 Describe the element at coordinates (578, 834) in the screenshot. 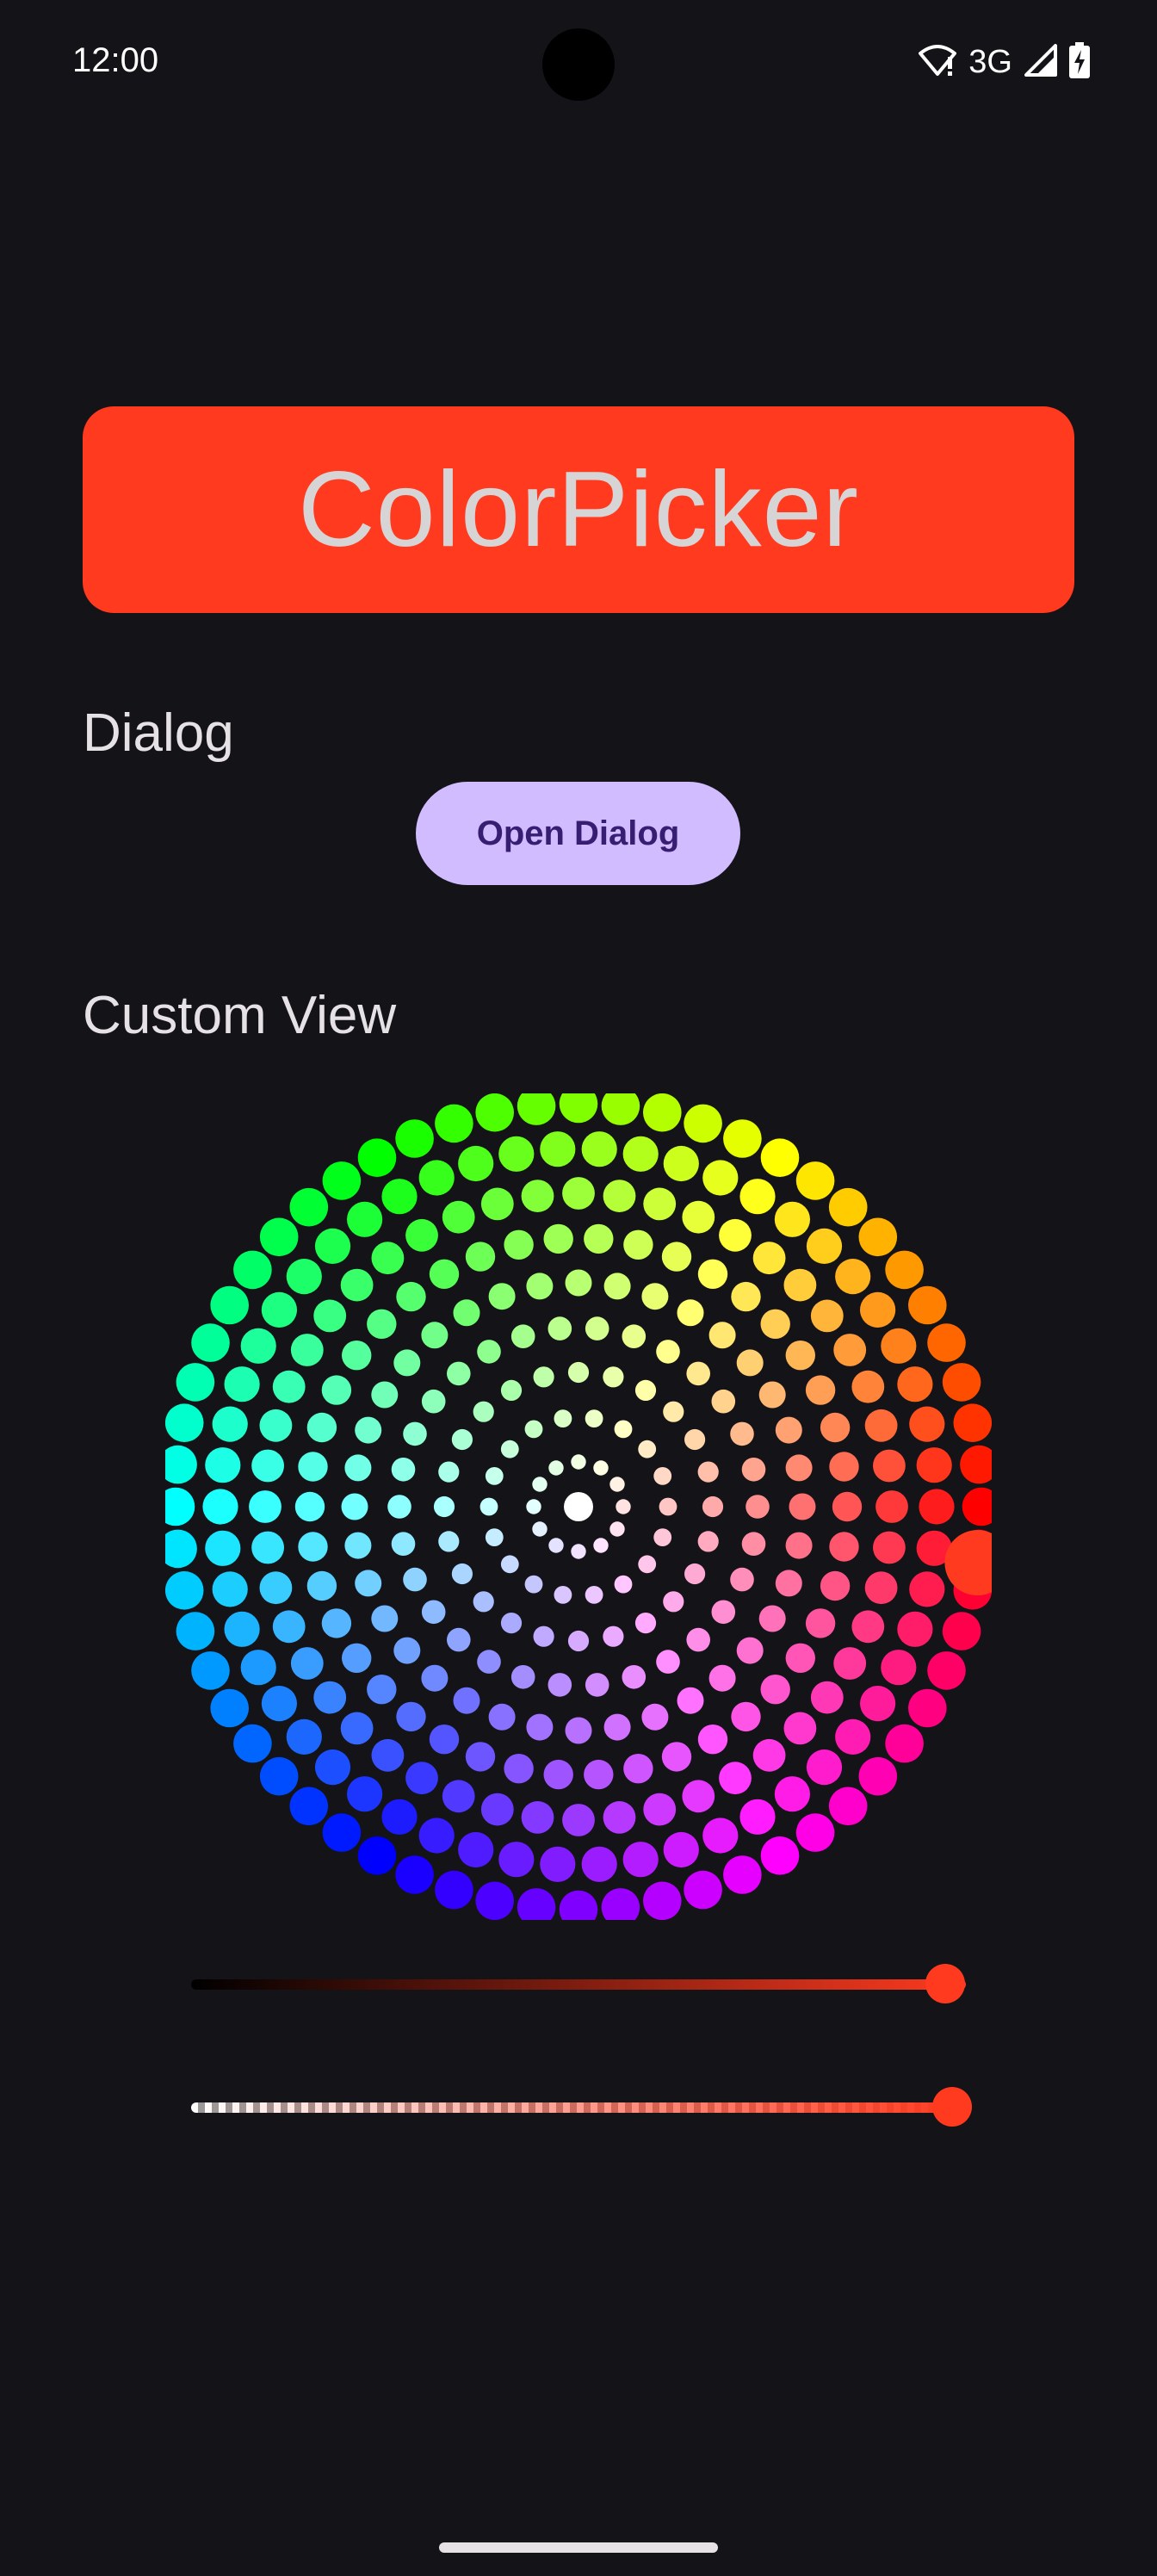

I see `open-dialog-button: Open Dialog` at that location.